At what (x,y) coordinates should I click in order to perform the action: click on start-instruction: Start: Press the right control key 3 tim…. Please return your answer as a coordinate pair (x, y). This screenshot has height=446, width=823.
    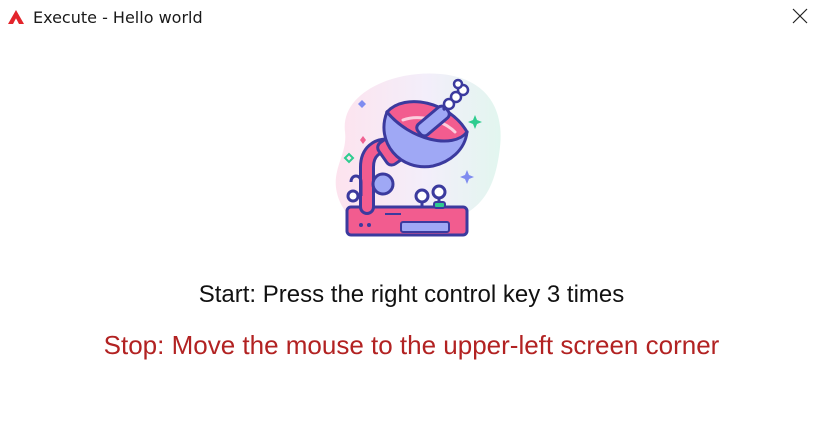
    Looking at the image, I should click on (411, 294).